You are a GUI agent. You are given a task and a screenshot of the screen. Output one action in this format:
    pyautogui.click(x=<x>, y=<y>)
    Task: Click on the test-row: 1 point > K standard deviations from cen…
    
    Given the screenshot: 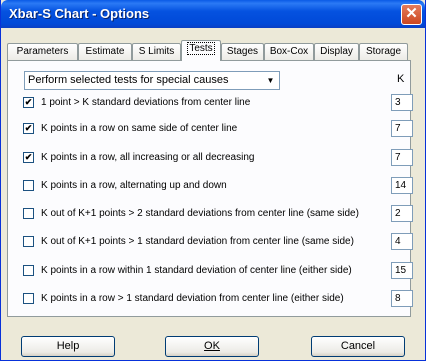 What is the action you would take?
    pyautogui.click(x=219, y=103)
    